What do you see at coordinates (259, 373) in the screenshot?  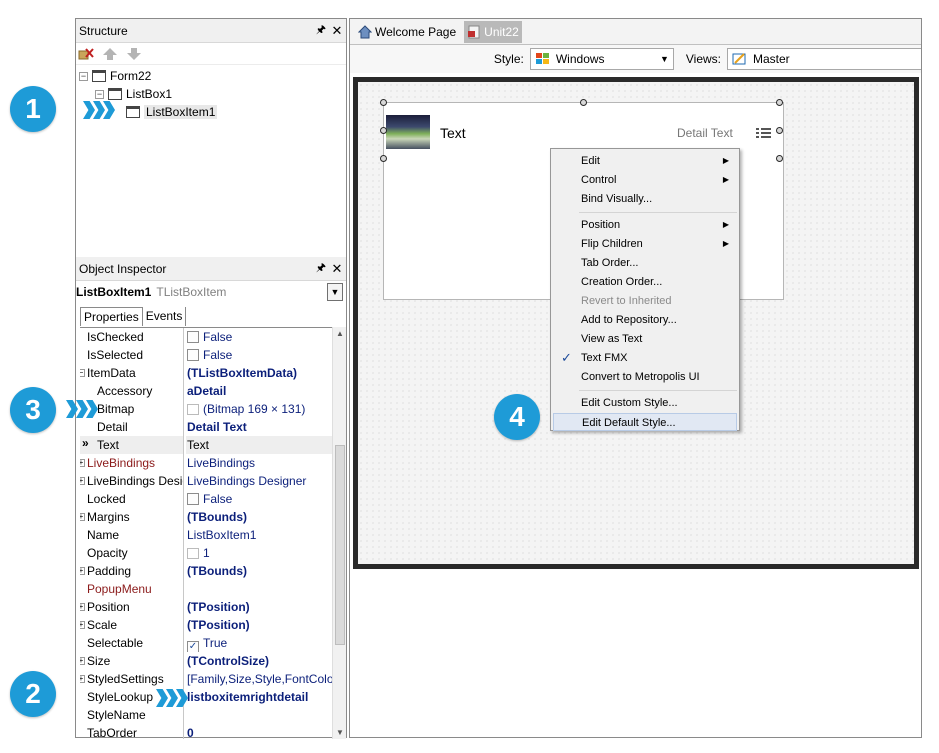 I see `property-value: (TListBoxItemData)` at bounding box center [259, 373].